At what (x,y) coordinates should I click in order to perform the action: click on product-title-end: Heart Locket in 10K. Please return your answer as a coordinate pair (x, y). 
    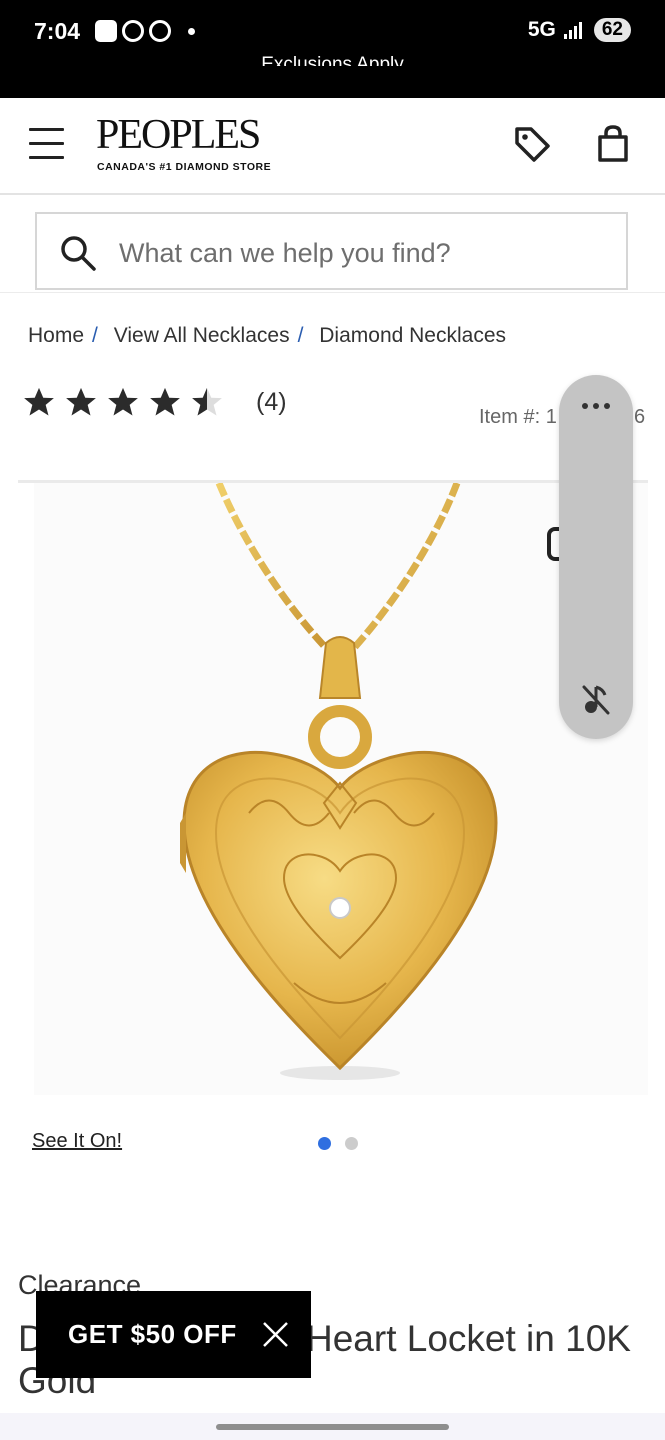
    Looking at the image, I should click on (468, 1338).